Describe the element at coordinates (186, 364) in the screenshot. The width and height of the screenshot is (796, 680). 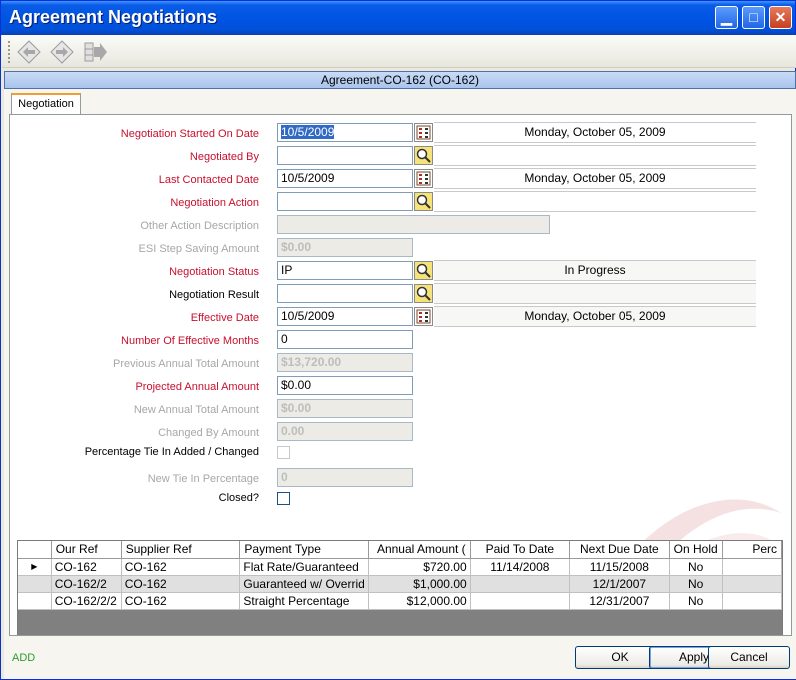
I see `prev-annual-label: Previous Annual Total Amount` at that location.